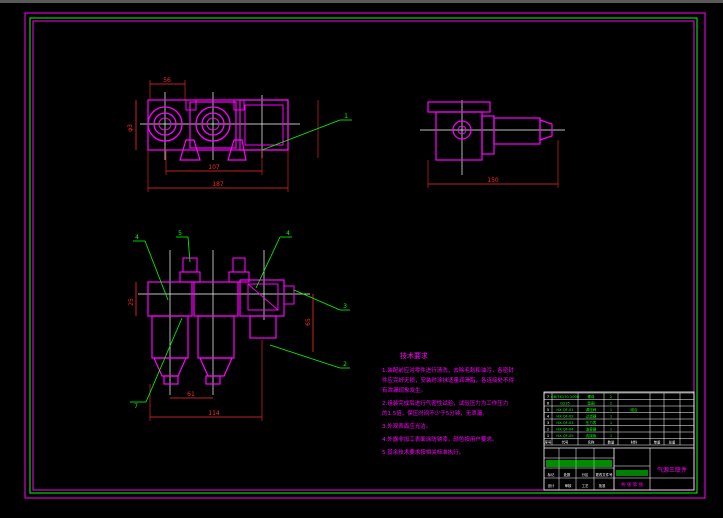 This screenshot has height=518, width=723. Describe the element at coordinates (551, 474) in the screenshot. I see `sign-label: 标记` at that location.